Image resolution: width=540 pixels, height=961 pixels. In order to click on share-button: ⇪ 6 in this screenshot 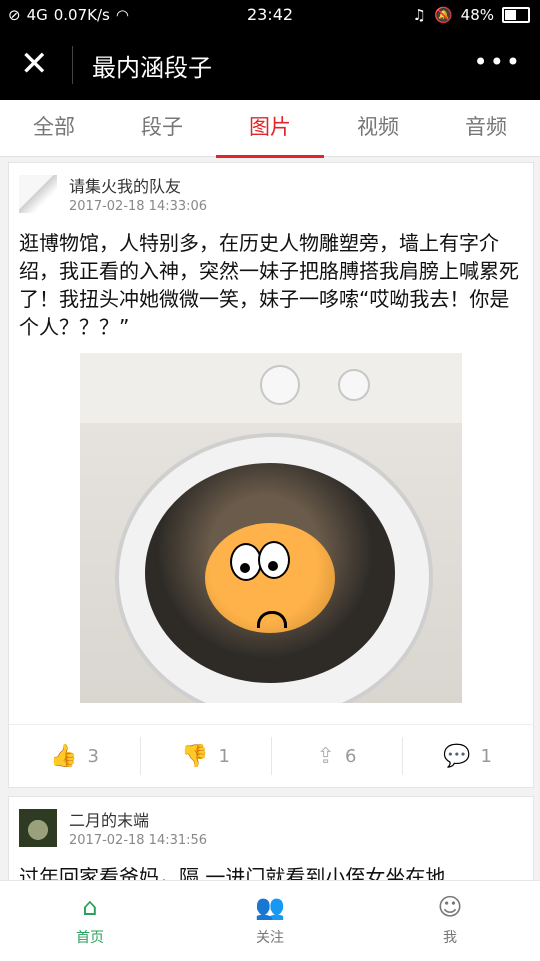, I will do `click(336, 756)`.